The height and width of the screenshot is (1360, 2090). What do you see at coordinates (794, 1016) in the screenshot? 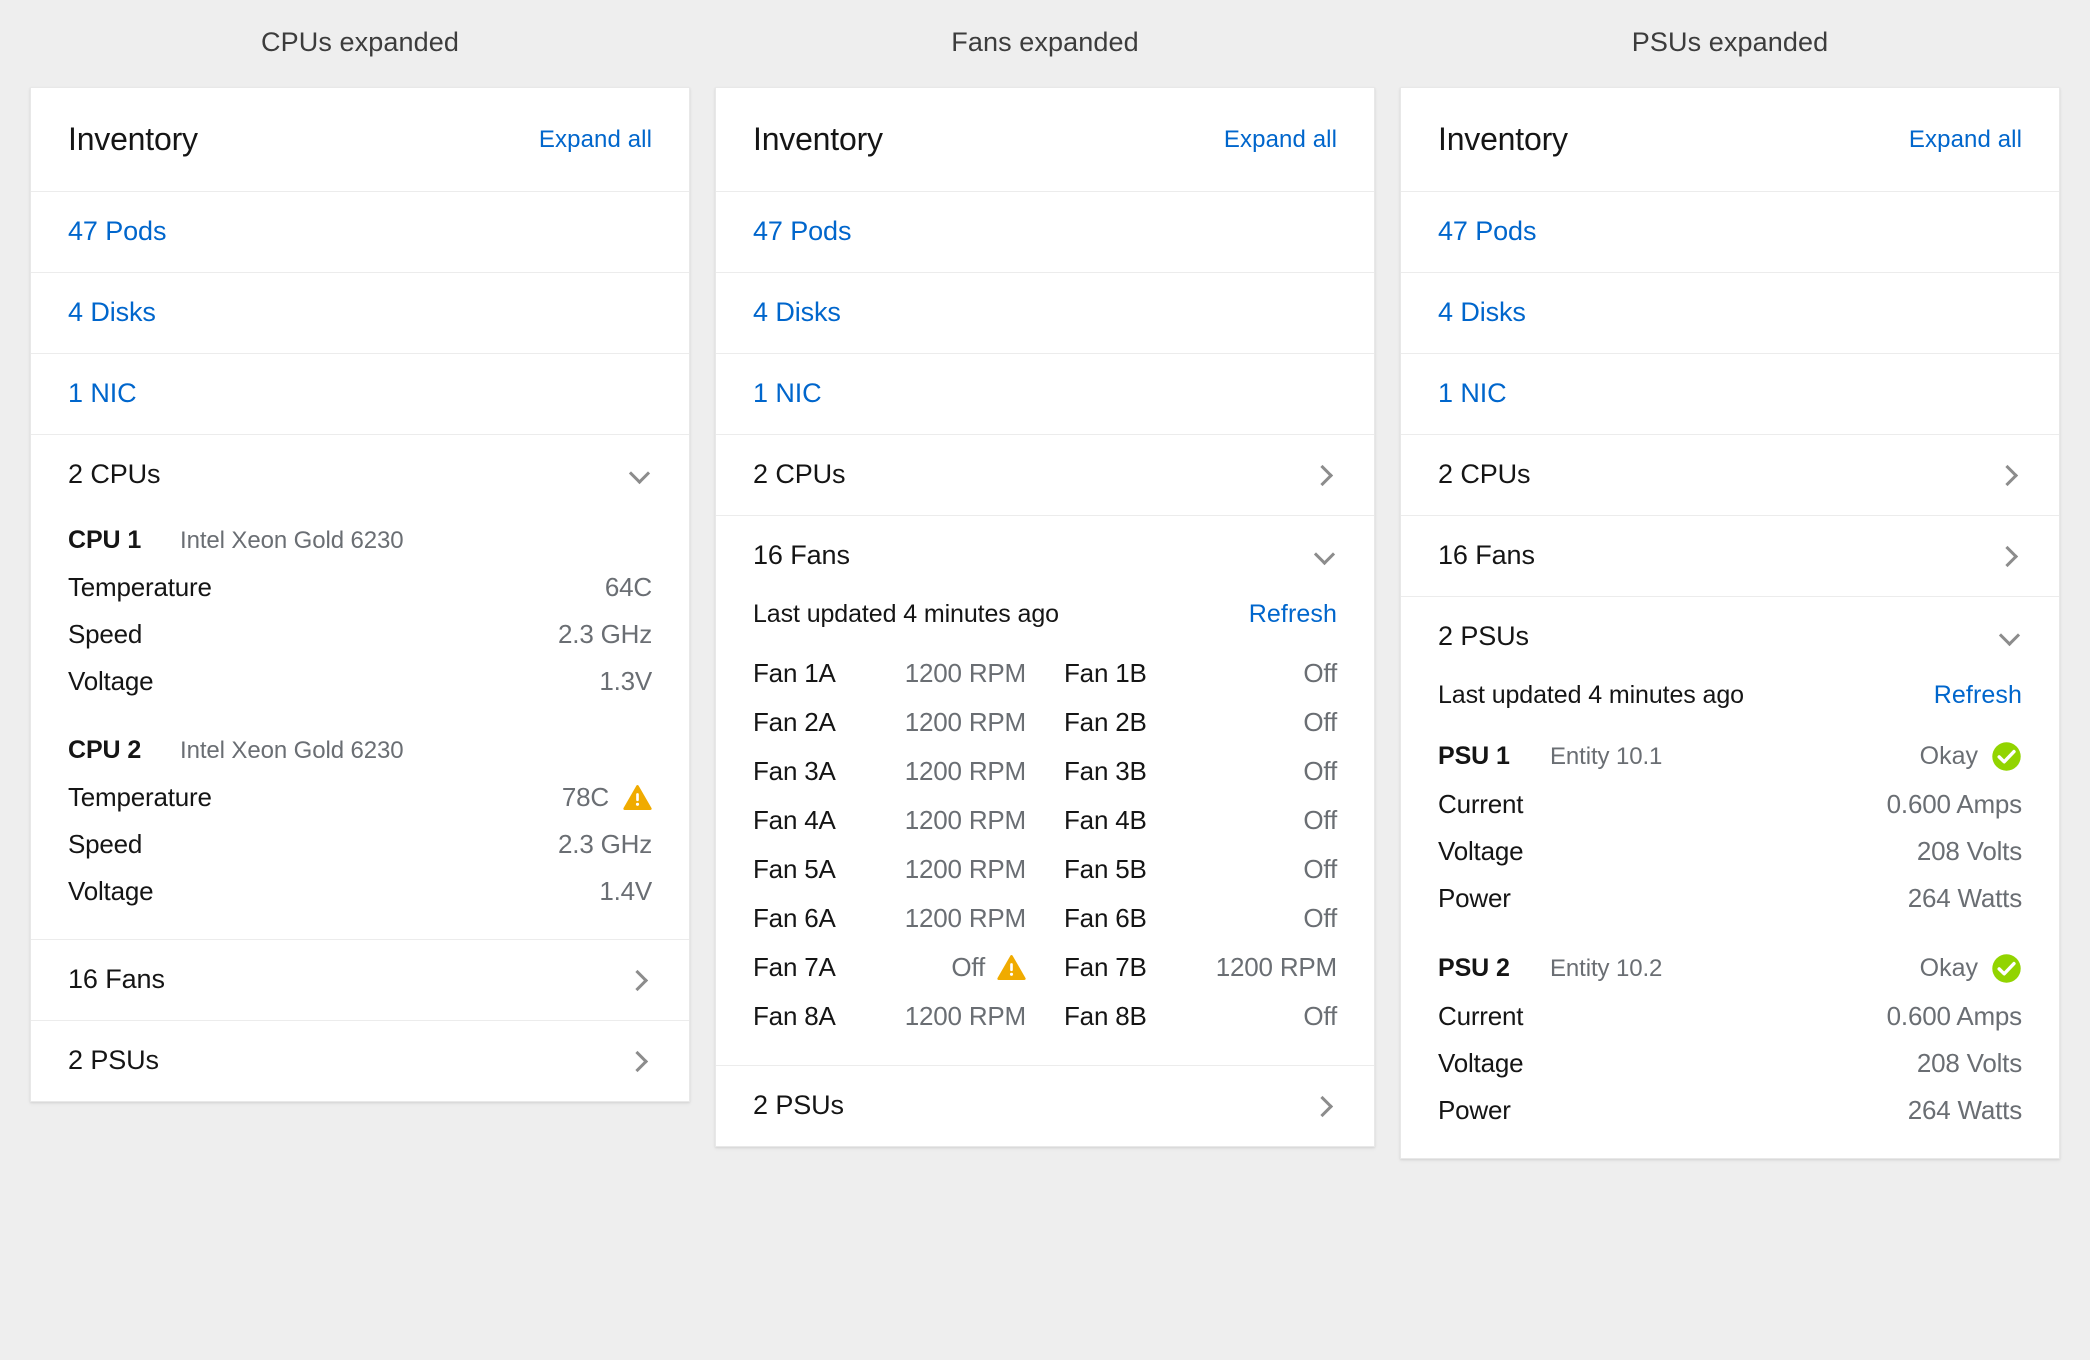
I see `fan-label: Fan 8A` at bounding box center [794, 1016].